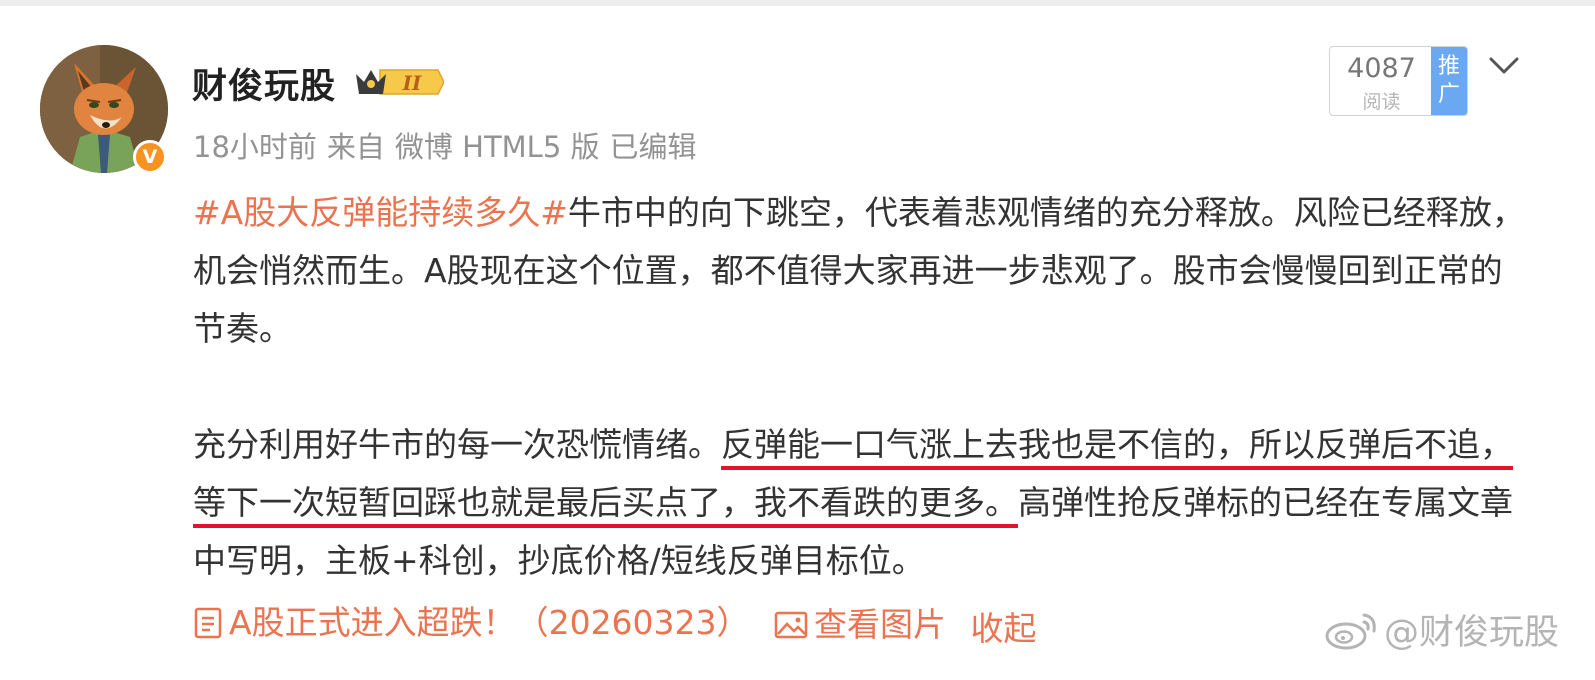 The width and height of the screenshot is (1595, 680). I want to click on collapse-label: 收起, so click(1003, 628).